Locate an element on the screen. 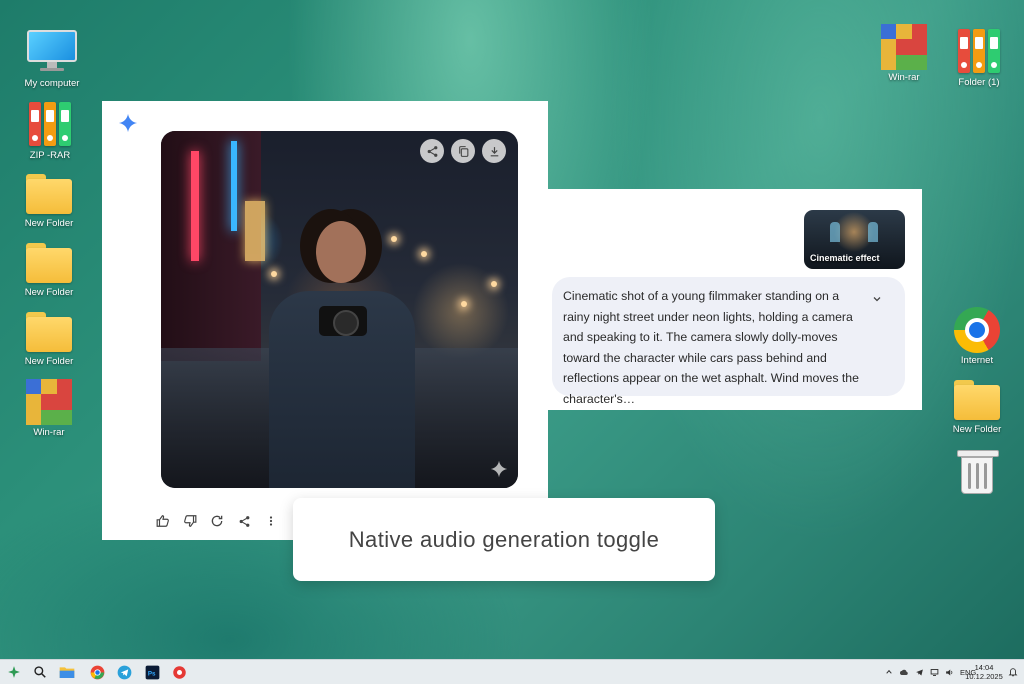 The height and width of the screenshot is (684, 1024). desktop-icon-folder-1: Folder (1) is located at coordinates (979, 58).